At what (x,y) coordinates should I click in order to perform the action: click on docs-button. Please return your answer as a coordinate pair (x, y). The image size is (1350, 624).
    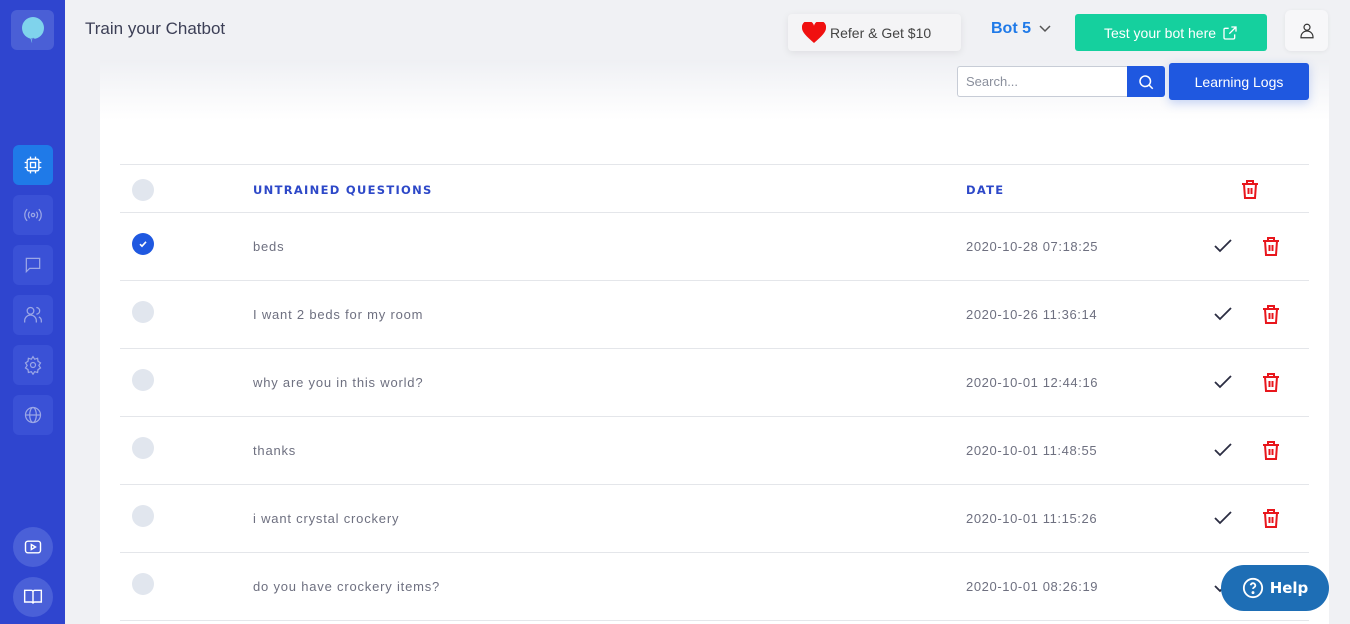
    Looking at the image, I should click on (33, 597).